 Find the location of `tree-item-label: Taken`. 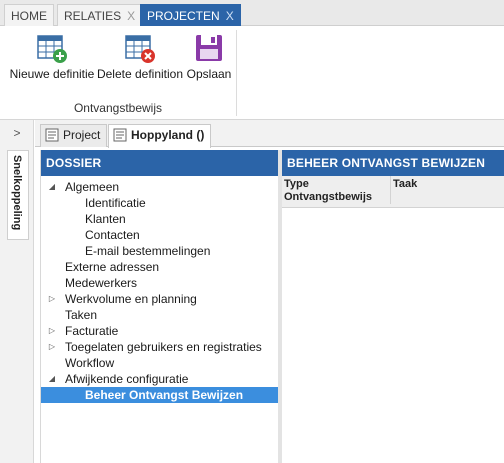

tree-item-label: Taken is located at coordinates (81, 315).